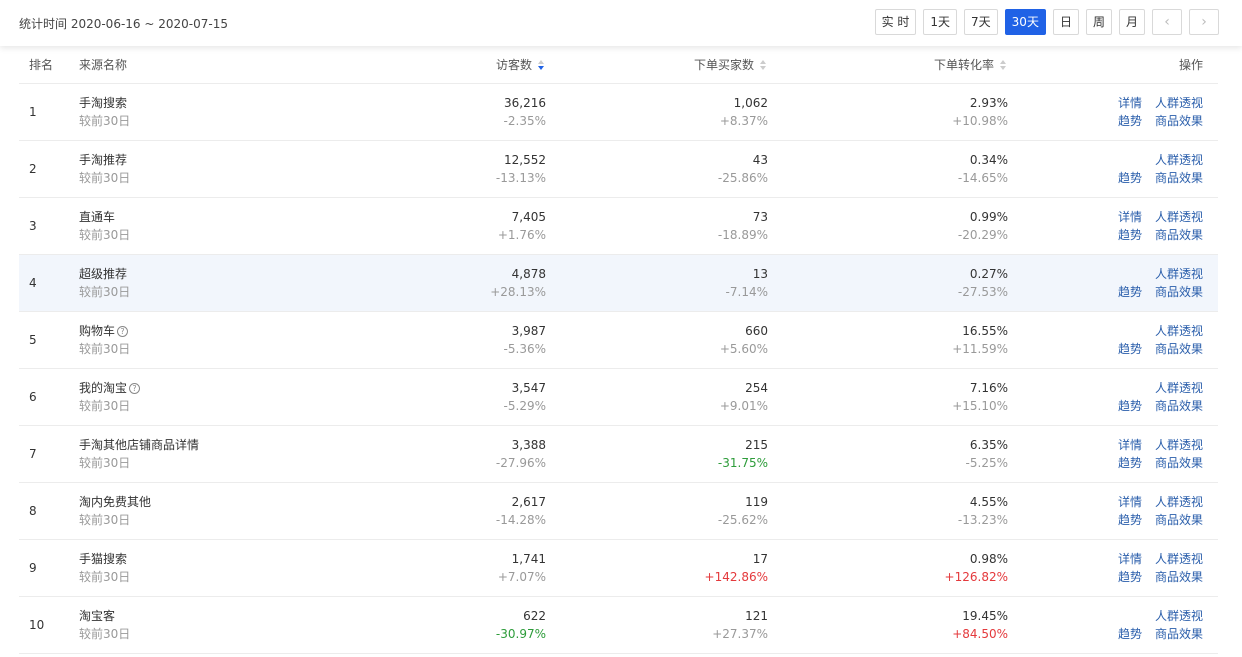 The width and height of the screenshot is (1242, 657). I want to click on range-month-button: 月, so click(1131, 22).